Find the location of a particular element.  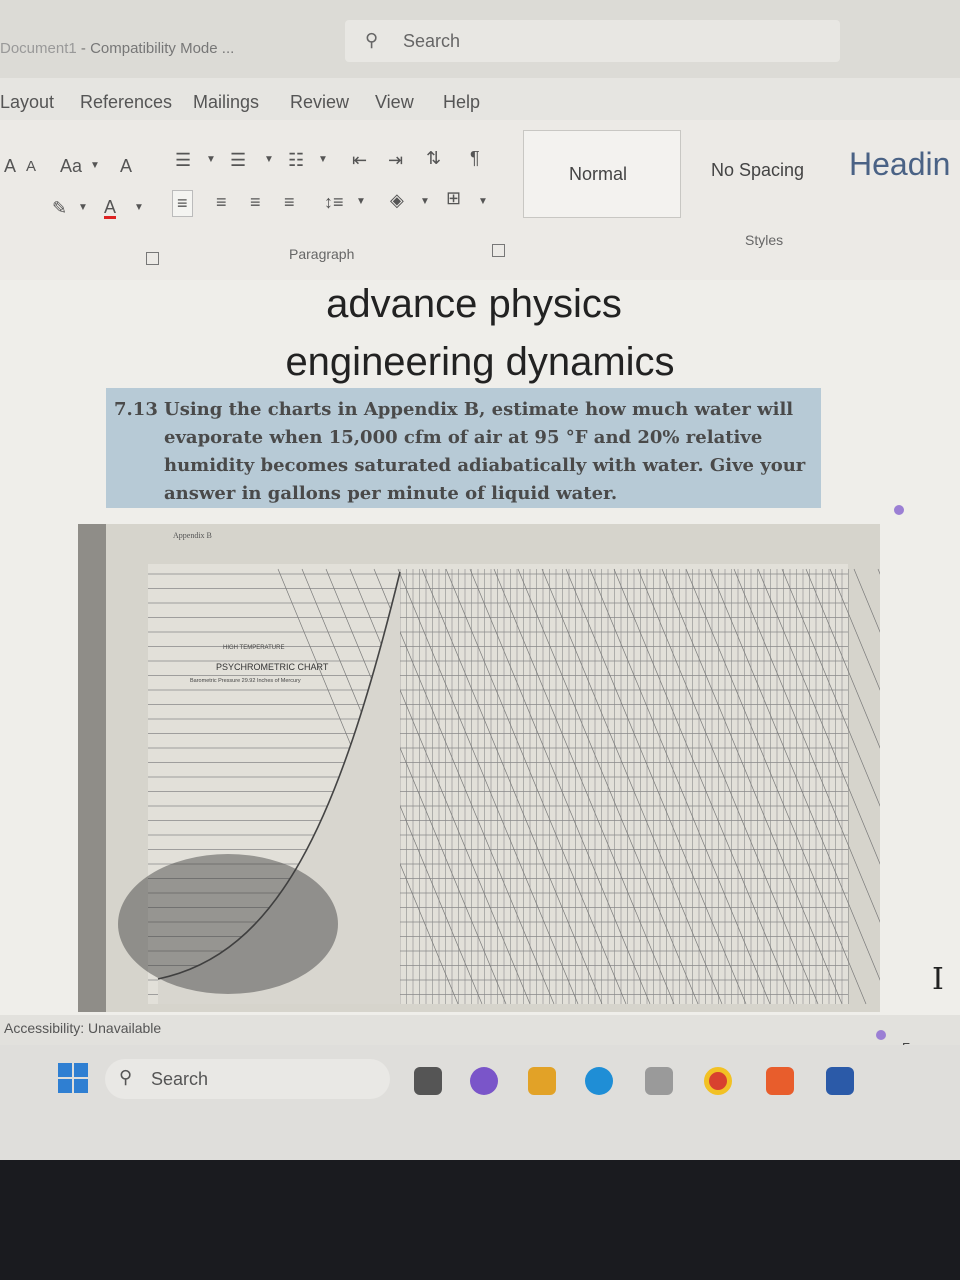

multilevel-list-icon: ☷ is located at coordinates (296, 160).